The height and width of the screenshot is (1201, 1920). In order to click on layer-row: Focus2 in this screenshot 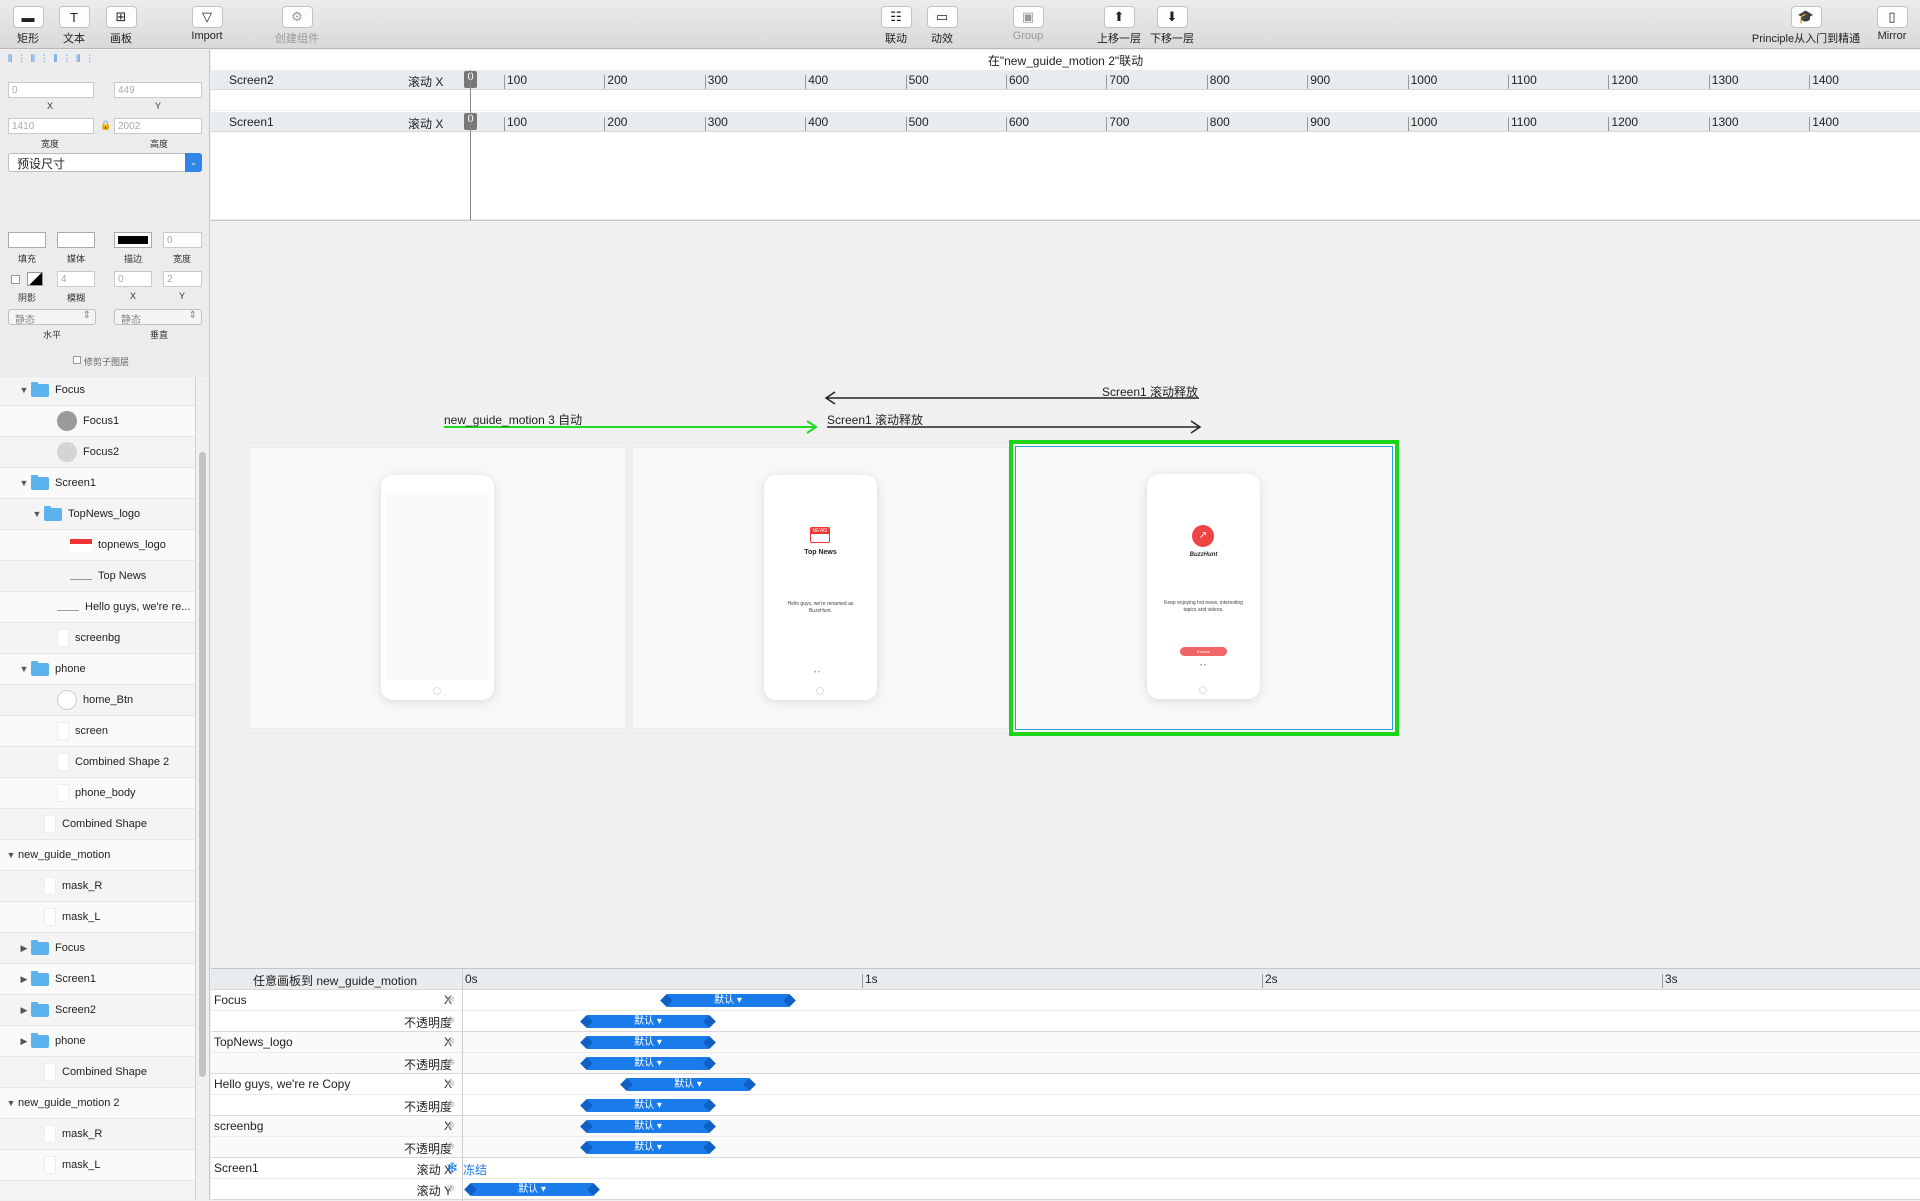, I will do `click(97, 452)`.